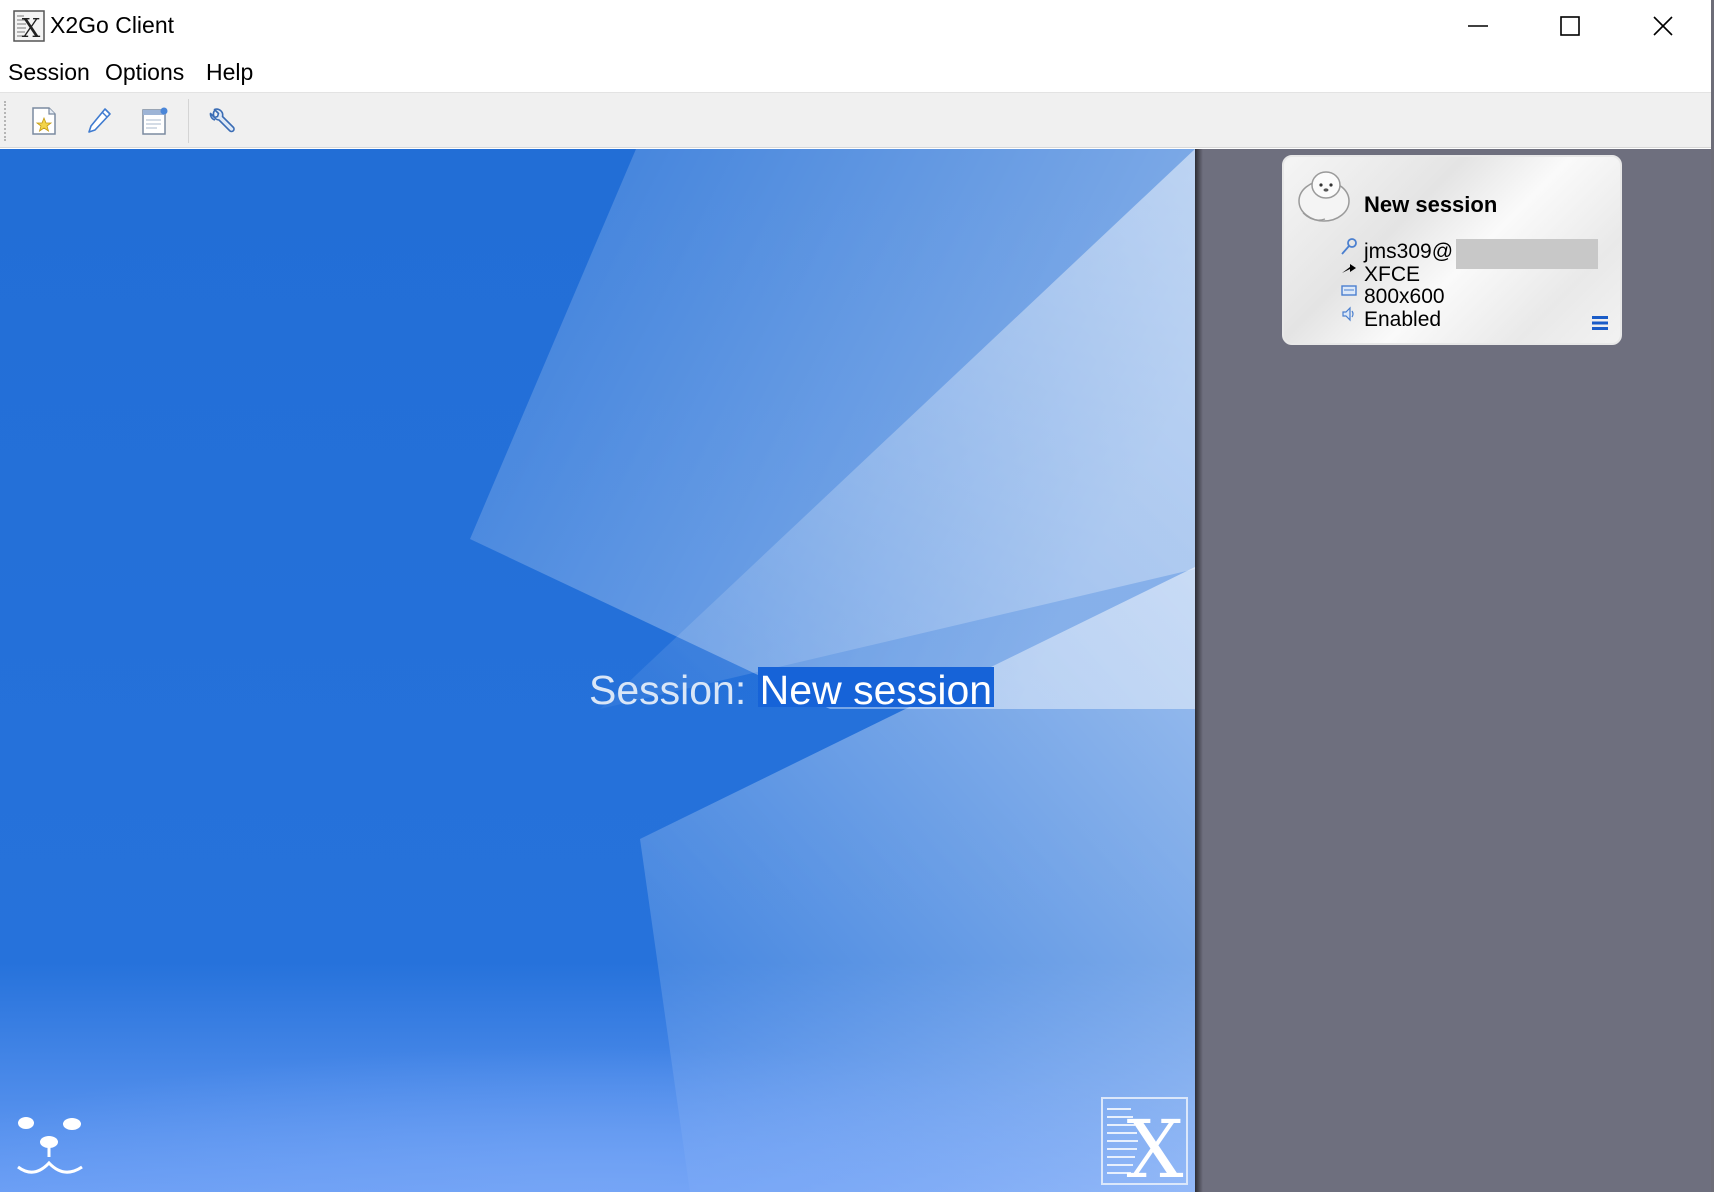 The width and height of the screenshot is (1714, 1192). Describe the element at coordinates (1527, 254) in the screenshot. I see `redacted-host` at that location.